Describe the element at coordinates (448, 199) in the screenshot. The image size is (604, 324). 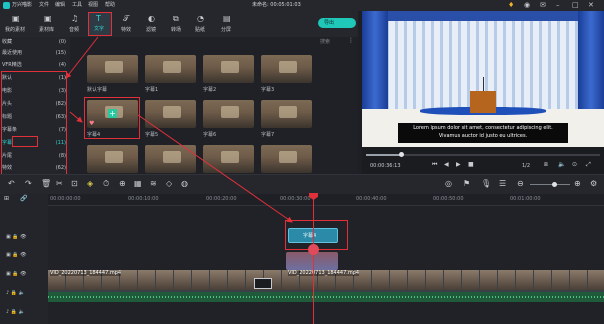
I see `ruler-label: 00:00:50:00` at that location.